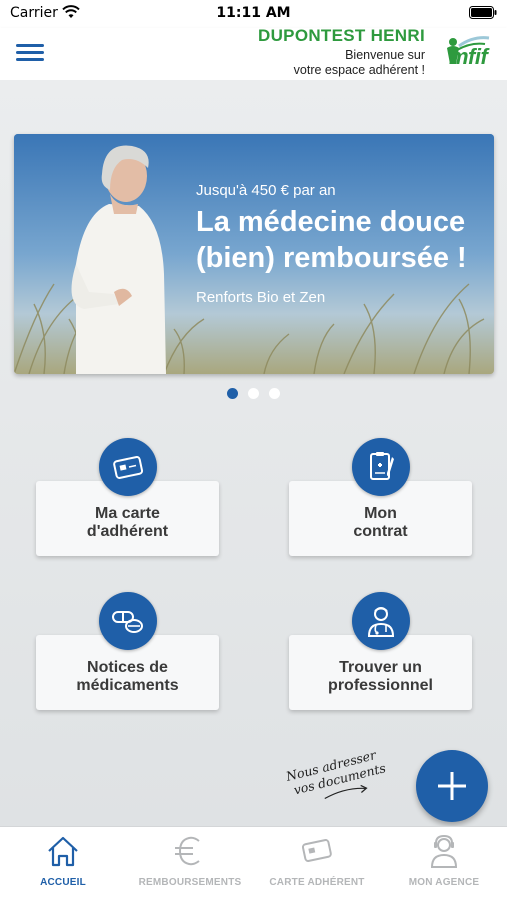  What do you see at coordinates (127, 685) in the screenshot?
I see `tile-label-line-2: médicaments` at bounding box center [127, 685].